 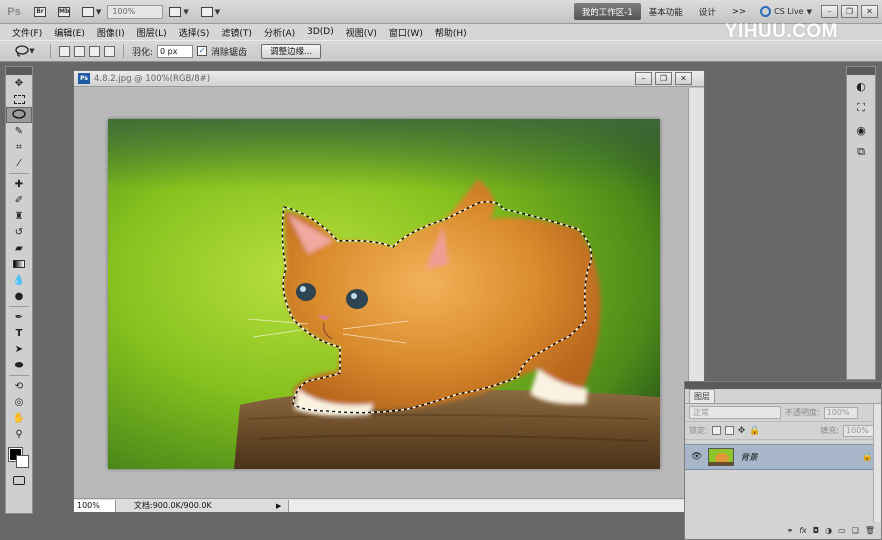 What do you see at coordinates (860, 430) in the screenshot?
I see `fill-field: 100%` at bounding box center [860, 430].